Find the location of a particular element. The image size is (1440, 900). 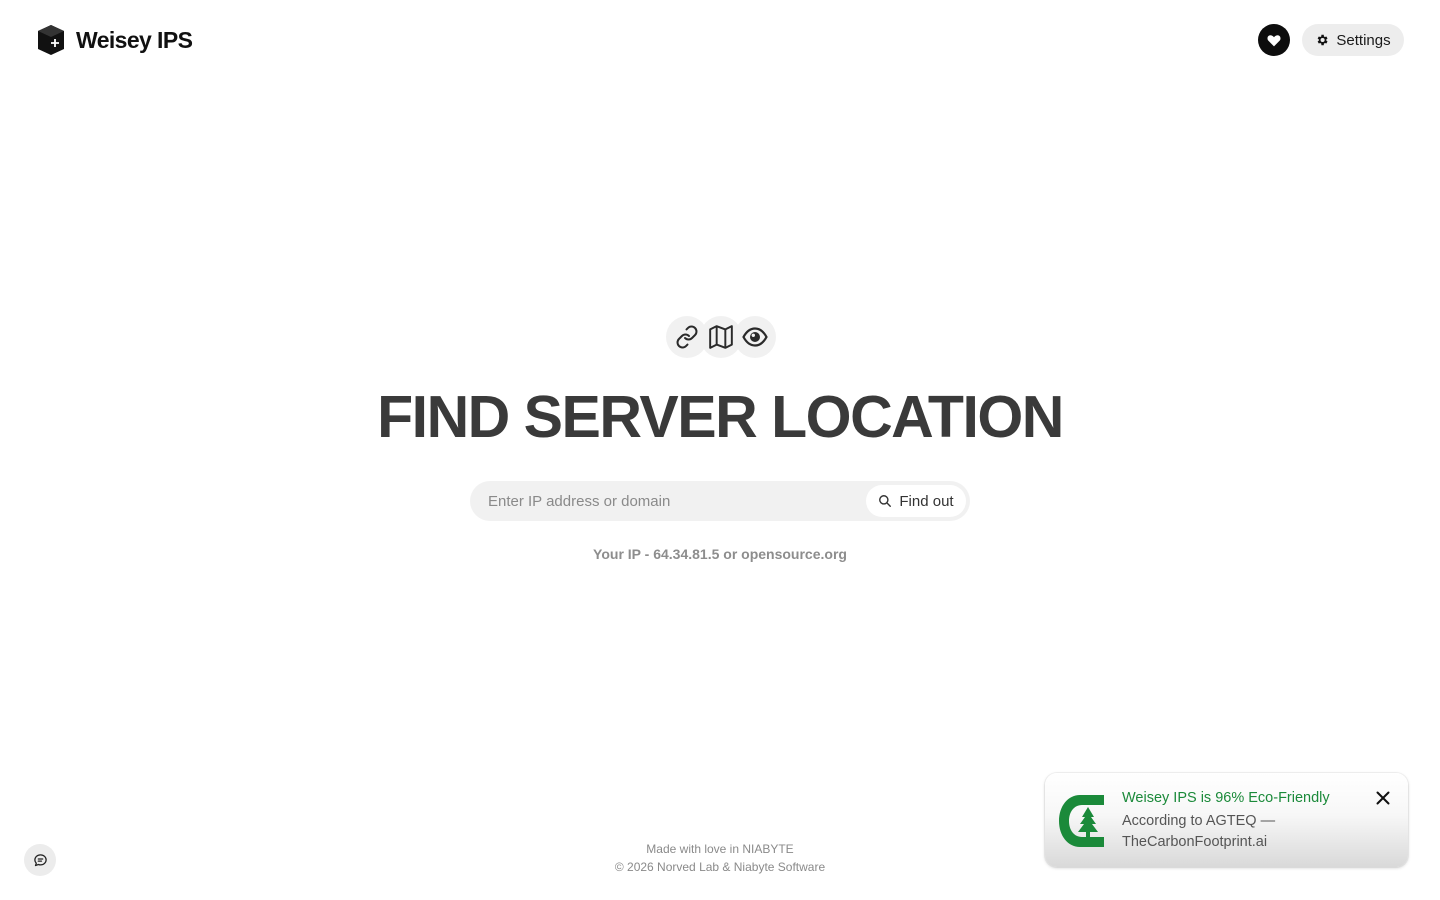

search-bar: Find out is located at coordinates (720, 501).